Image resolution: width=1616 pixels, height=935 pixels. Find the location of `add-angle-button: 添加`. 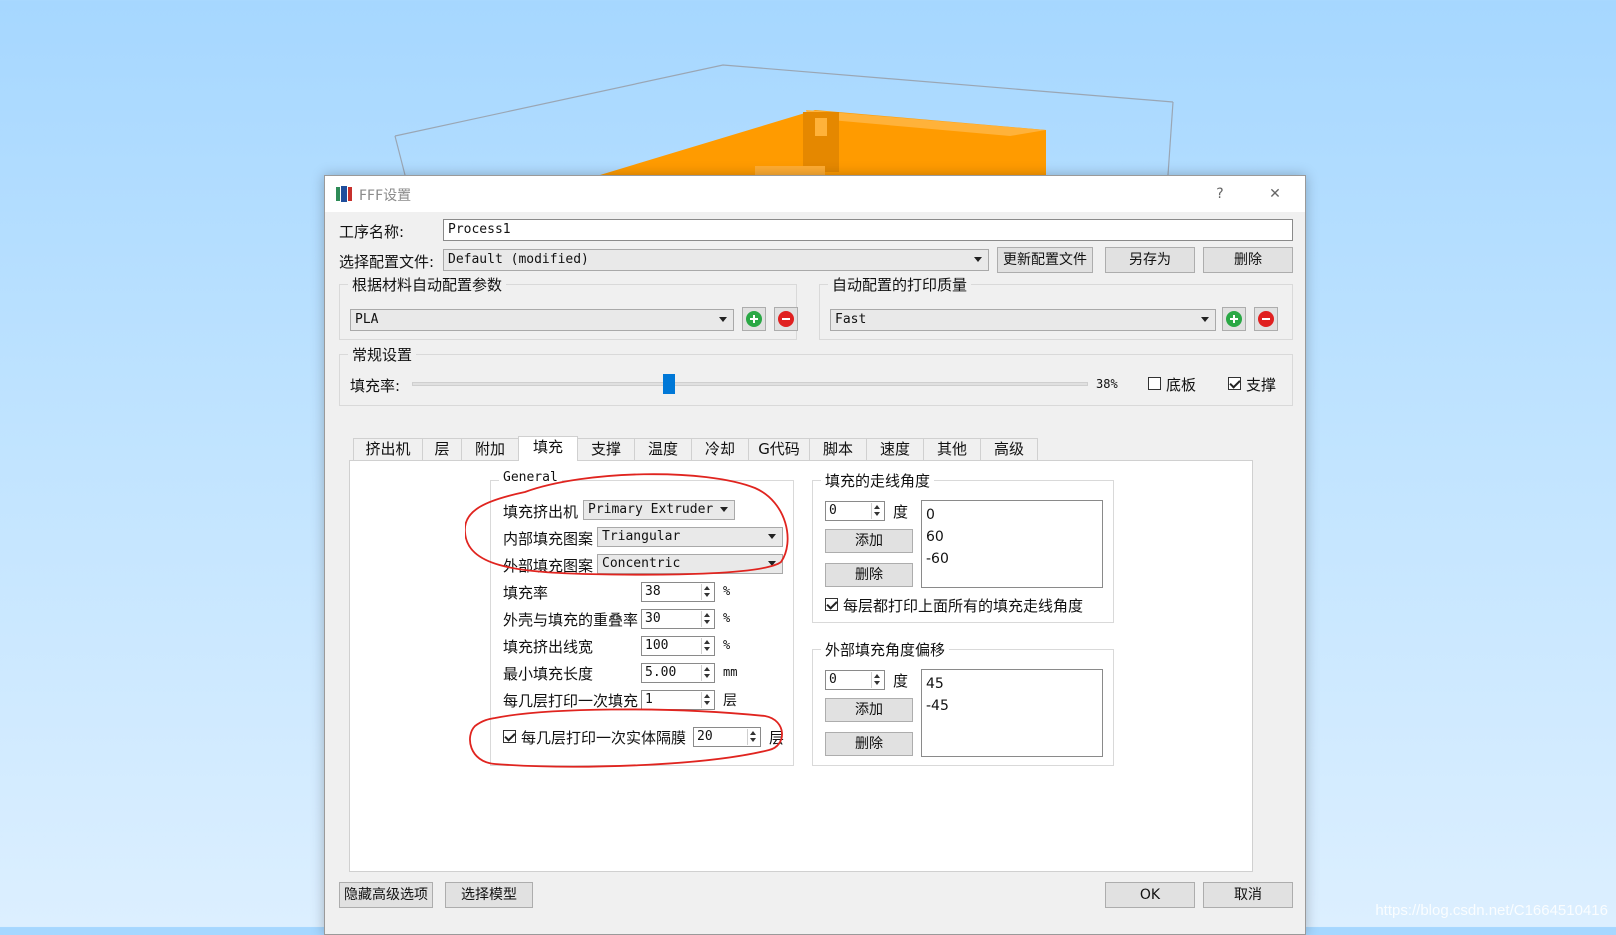

add-angle-button: 添加 is located at coordinates (869, 541).